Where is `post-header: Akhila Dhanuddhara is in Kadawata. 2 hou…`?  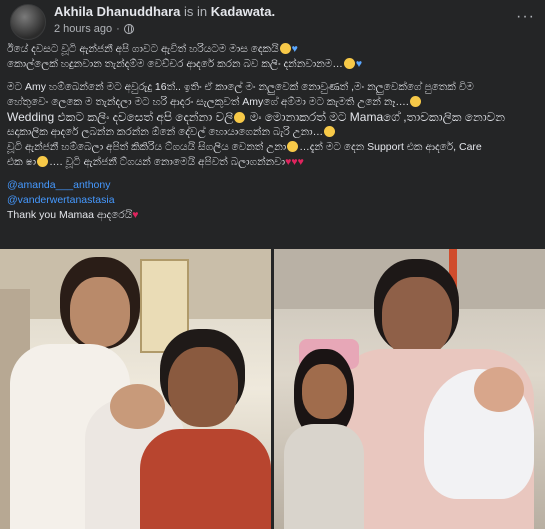 post-header: Akhila Dhanuddhara is in Kadawata. 2 hou… is located at coordinates (272, 21).